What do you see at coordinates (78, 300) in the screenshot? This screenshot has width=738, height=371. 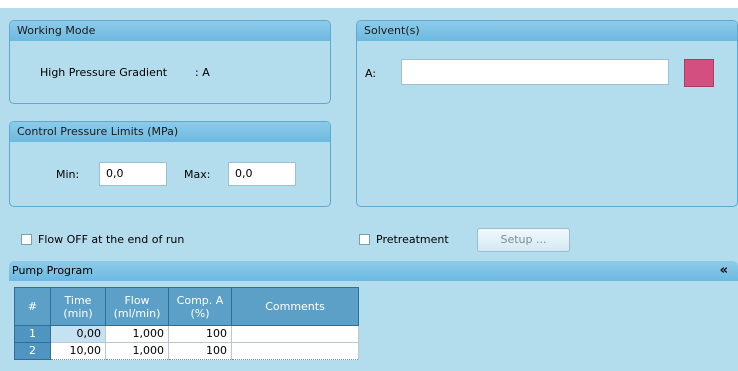 I see `column-header-time-line1: Time` at bounding box center [78, 300].